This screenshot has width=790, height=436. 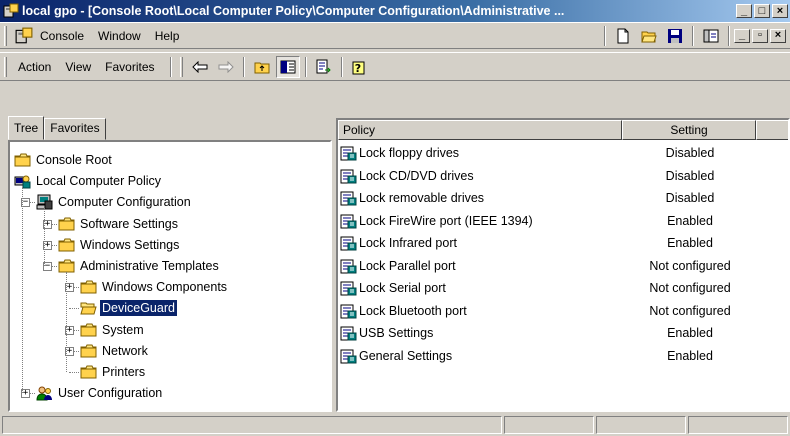 I want to click on policy-row: Lock FireWire port (IEEE 1394) Enabled, so click(x=563, y=221).